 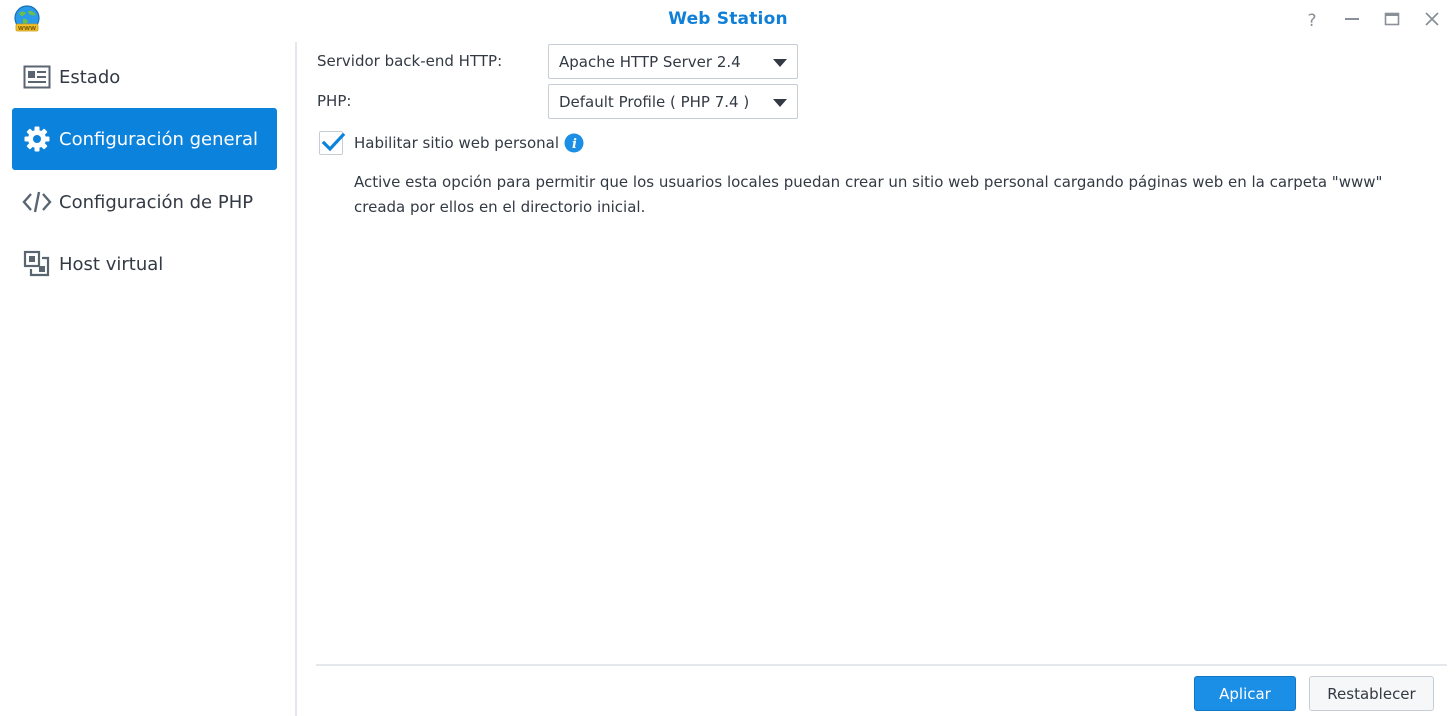 What do you see at coordinates (456, 143) in the screenshot?
I see `personal-site-label: Habilitar sitio web personal` at bounding box center [456, 143].